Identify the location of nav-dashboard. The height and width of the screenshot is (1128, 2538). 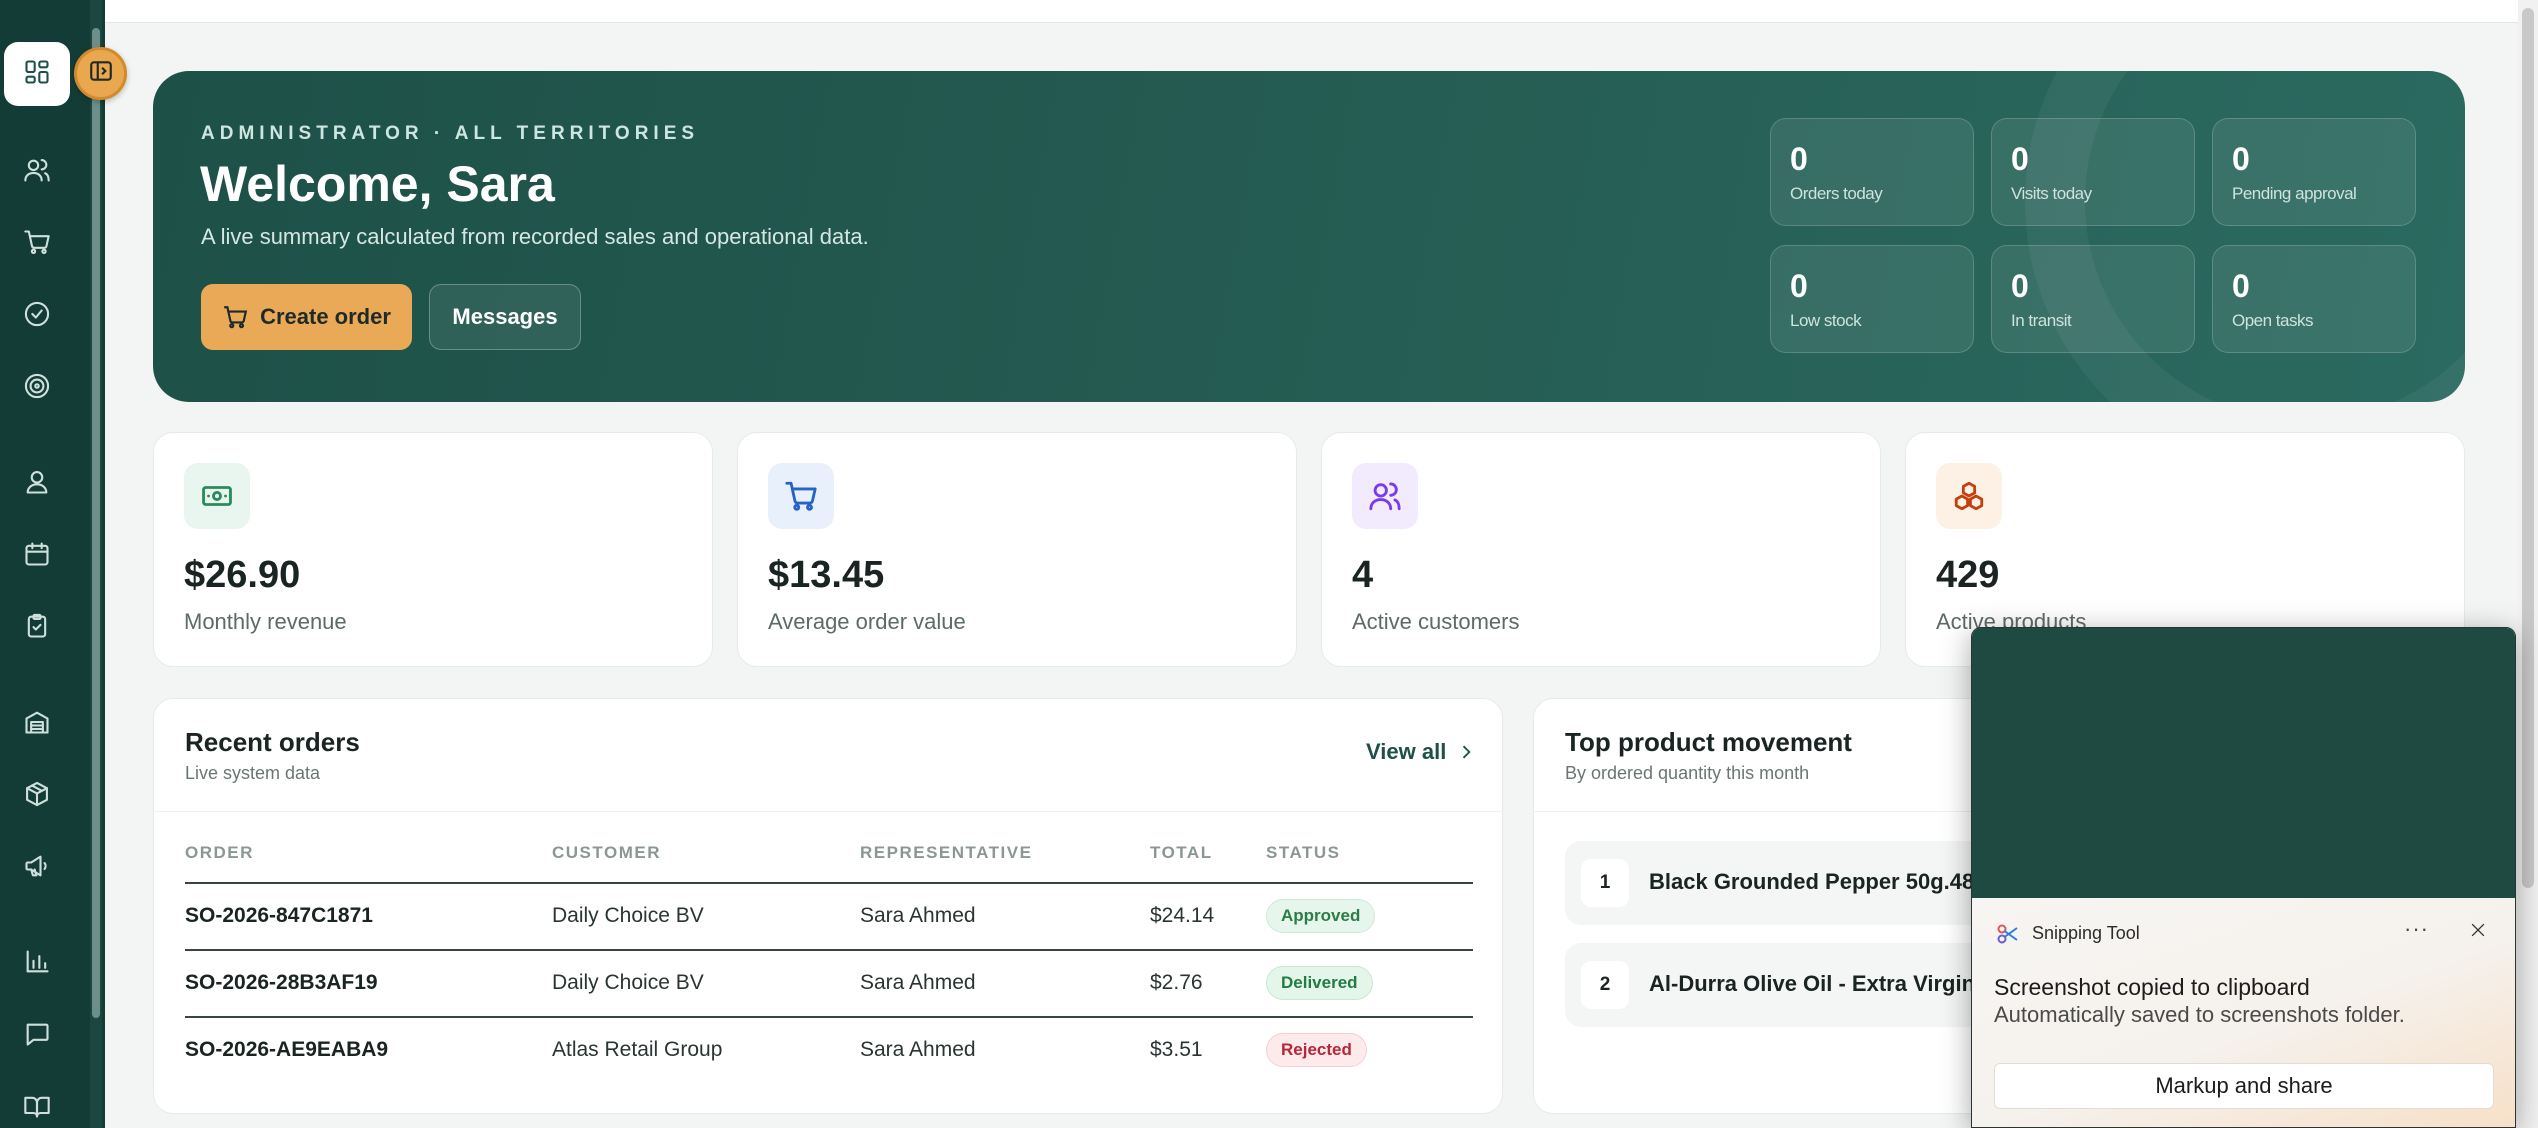
(37, 74).